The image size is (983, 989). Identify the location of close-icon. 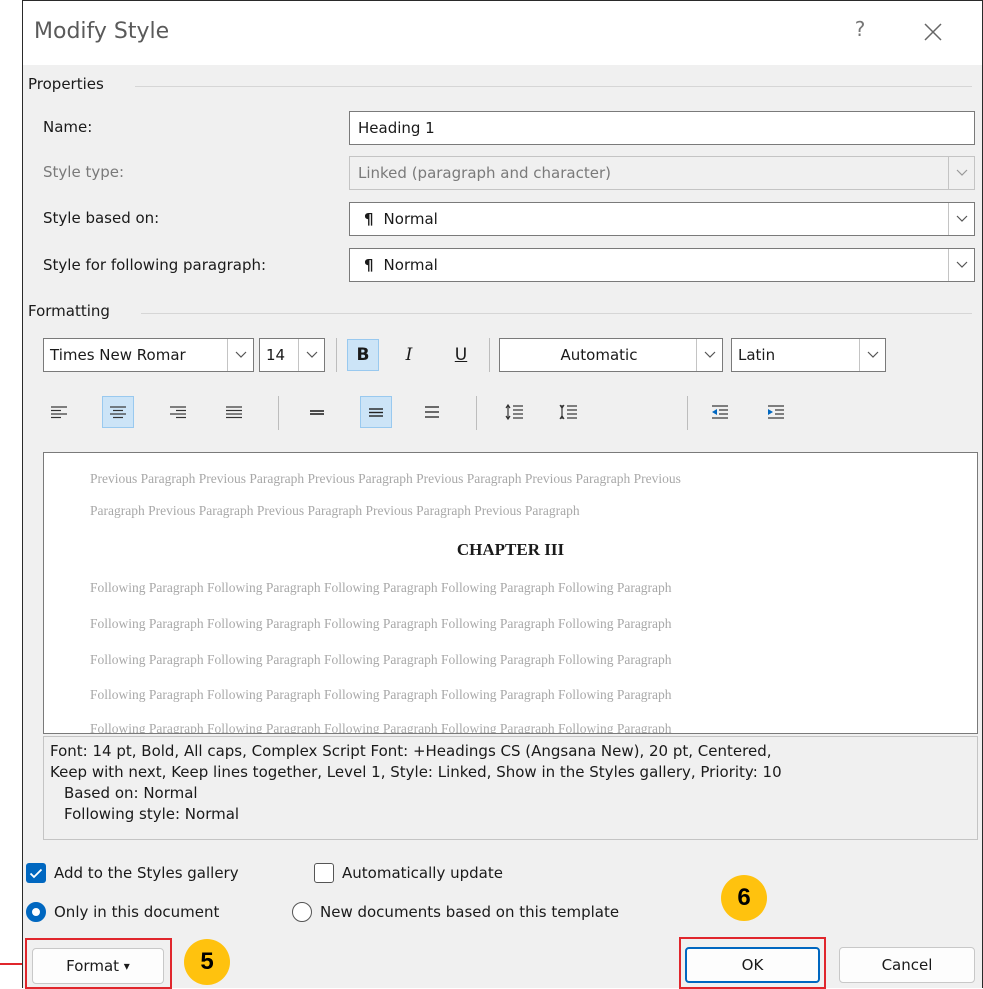
(933, 32).